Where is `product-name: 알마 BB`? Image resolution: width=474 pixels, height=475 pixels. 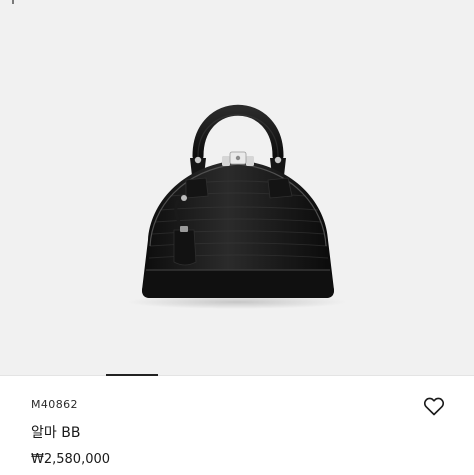
product-name: 알마 BB is located at coordinates (56, 433).